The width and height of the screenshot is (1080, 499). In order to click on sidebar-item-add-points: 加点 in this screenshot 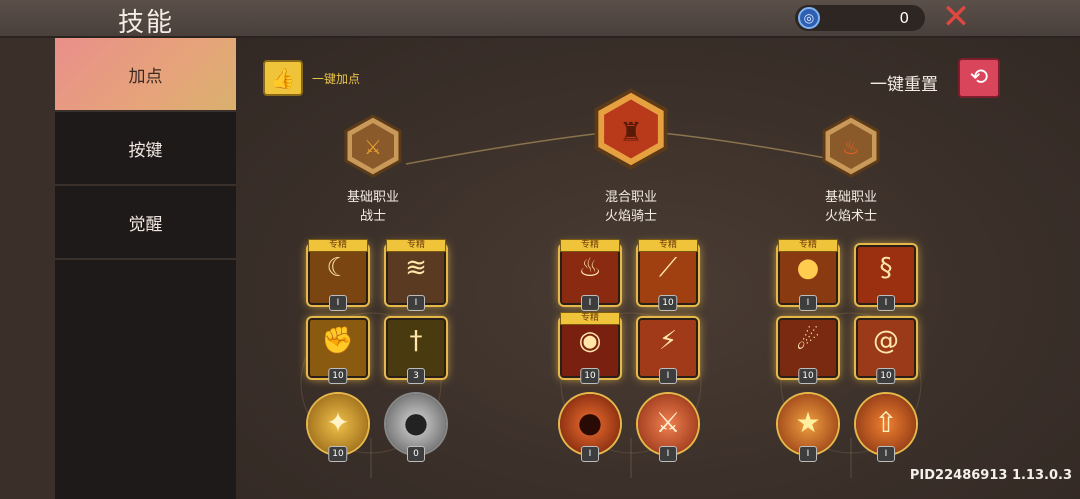, I will do `click(145, 75)`.